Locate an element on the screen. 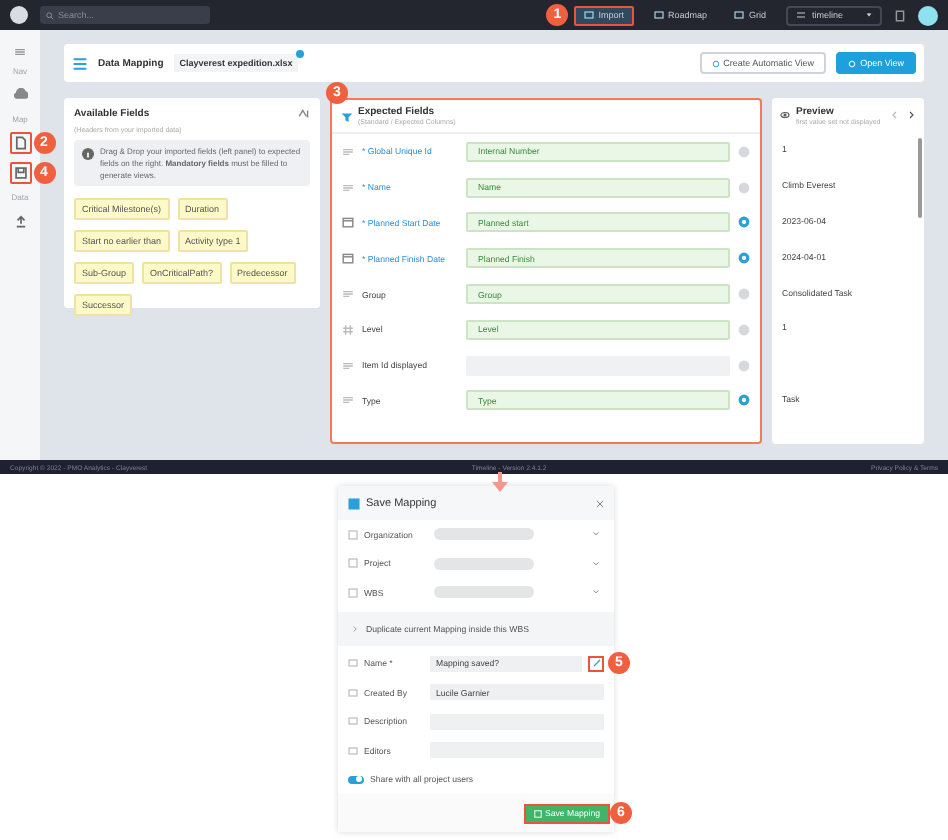  menu-icon is located at coordinates (20, 52).